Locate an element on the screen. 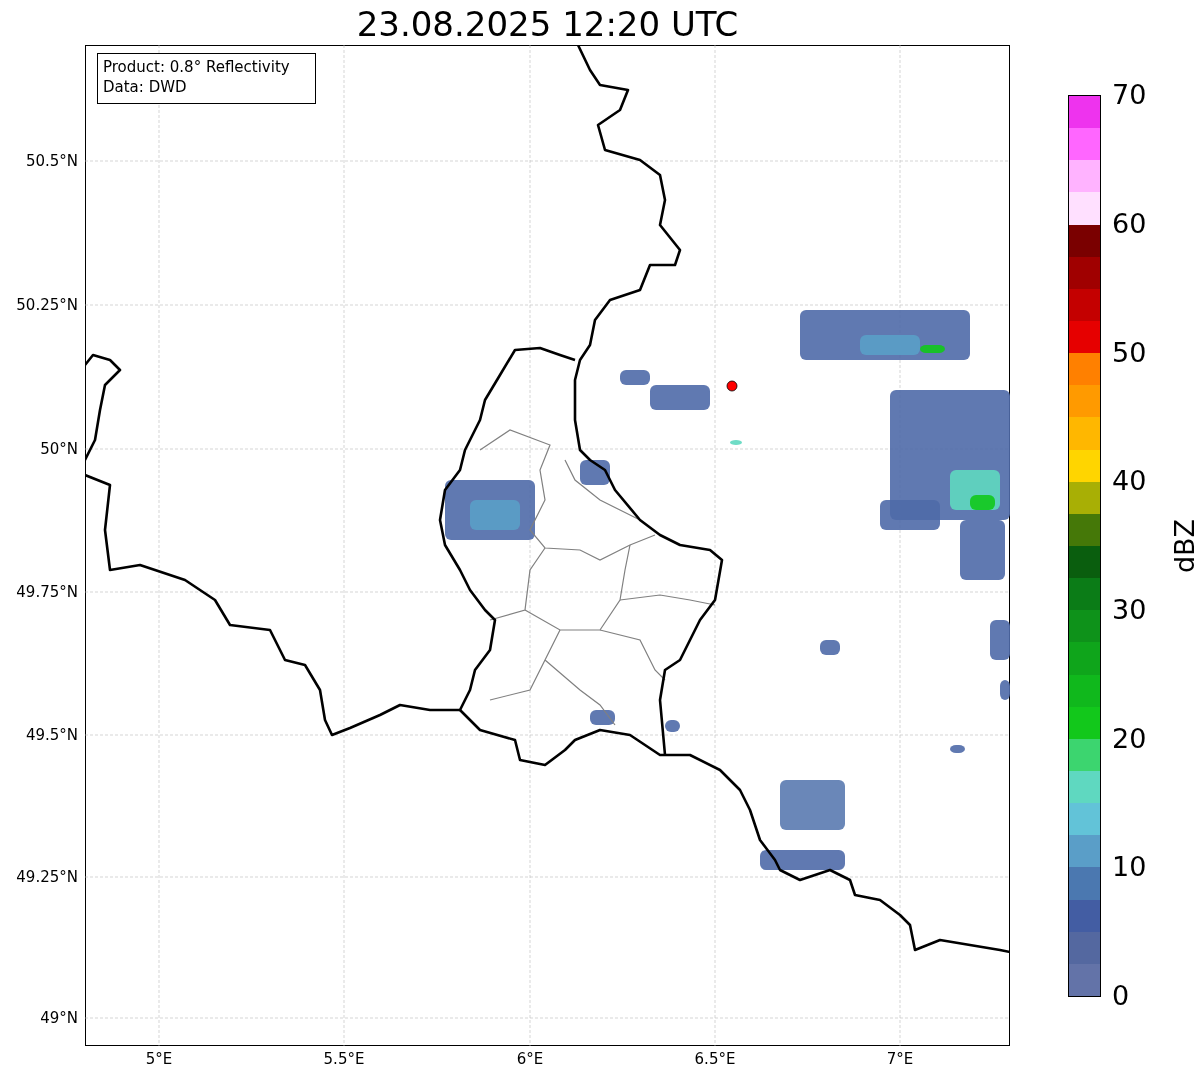 This screenshot has width=1202, height=1081. colorbar-tick-label: 0 is located at coordinates (1121, 996).